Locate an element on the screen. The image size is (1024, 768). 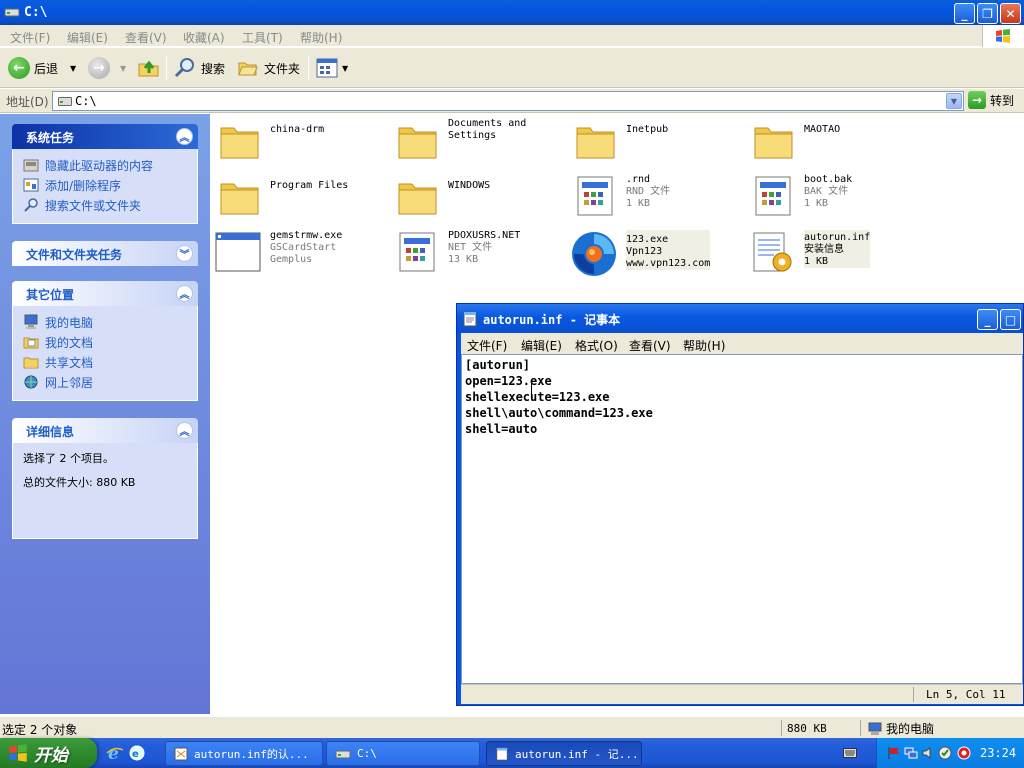
notepad-minimize-button: _ is located at coordinates (987, 319).